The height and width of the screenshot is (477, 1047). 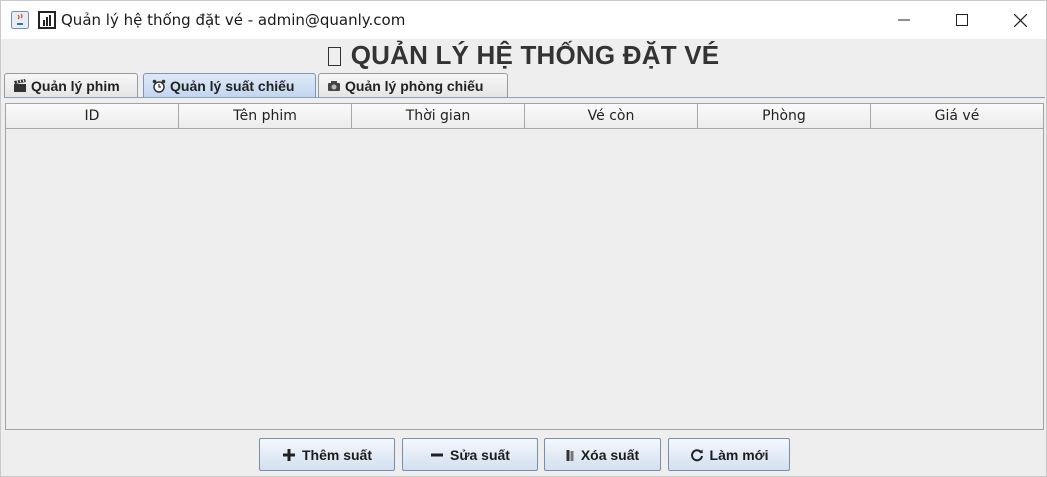 What do you see at coordinates (159, 86) in the screenshot?
I see `alarm-clock-icon` at bounding box center [159, 86].